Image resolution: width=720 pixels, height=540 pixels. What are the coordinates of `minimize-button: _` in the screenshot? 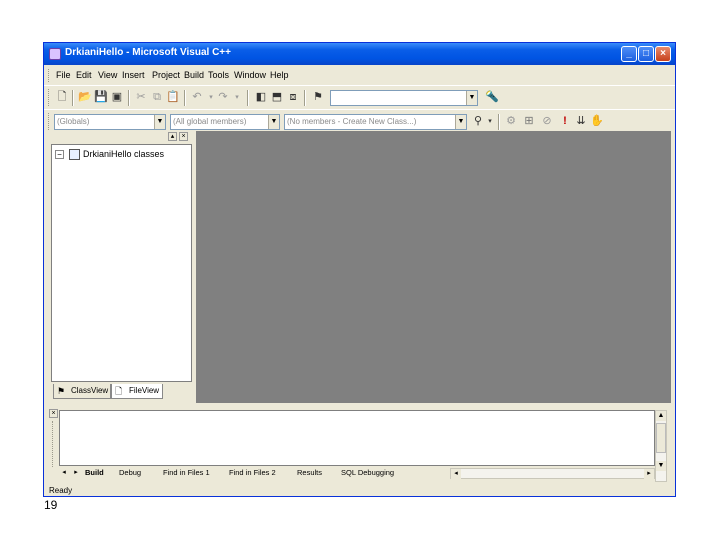 It's located at (629, 54).